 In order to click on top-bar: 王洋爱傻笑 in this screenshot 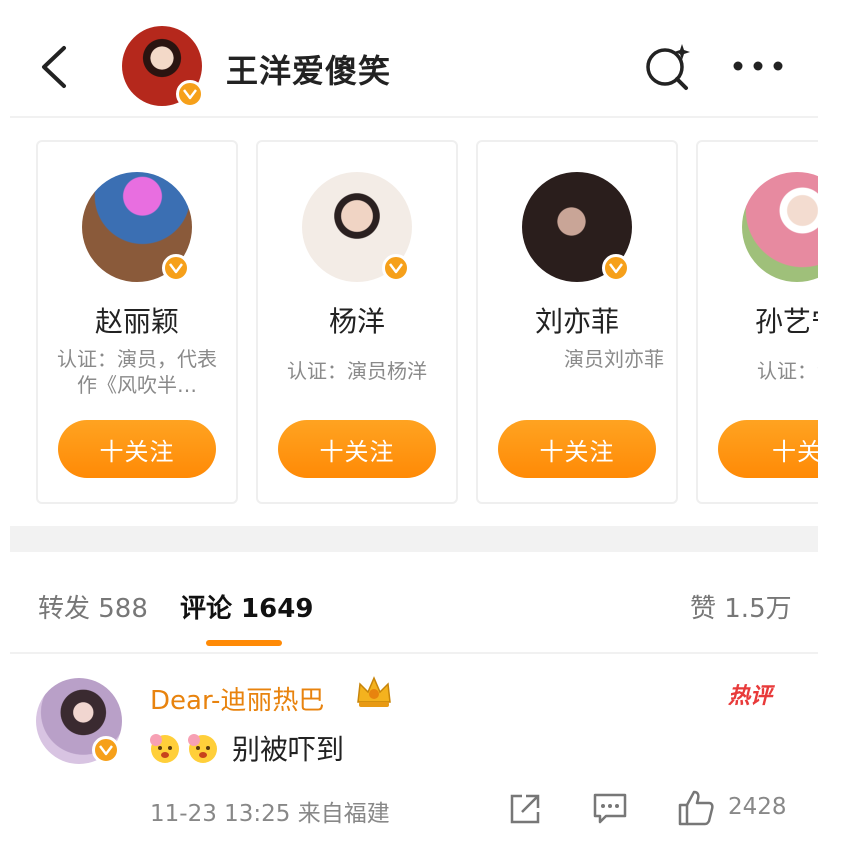, I will do `click(434, 59)`.